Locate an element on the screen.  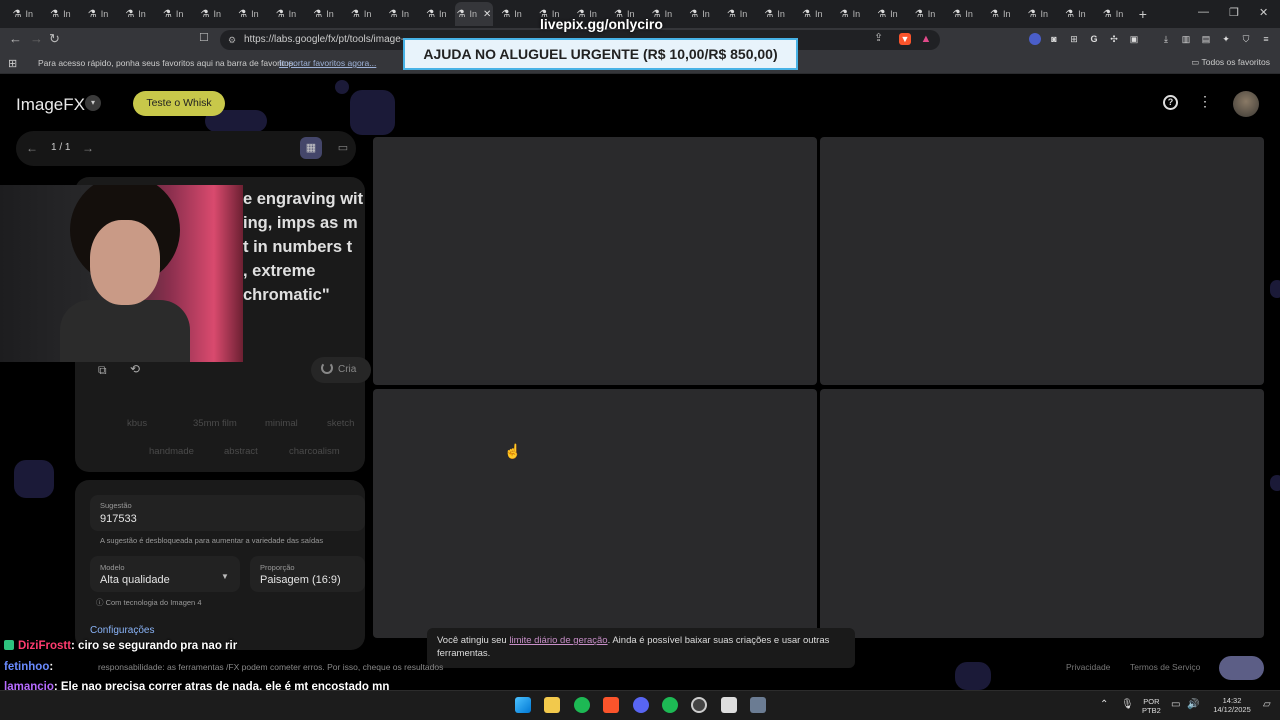
settings-link: Configurações is located at coordinates (122, 630).